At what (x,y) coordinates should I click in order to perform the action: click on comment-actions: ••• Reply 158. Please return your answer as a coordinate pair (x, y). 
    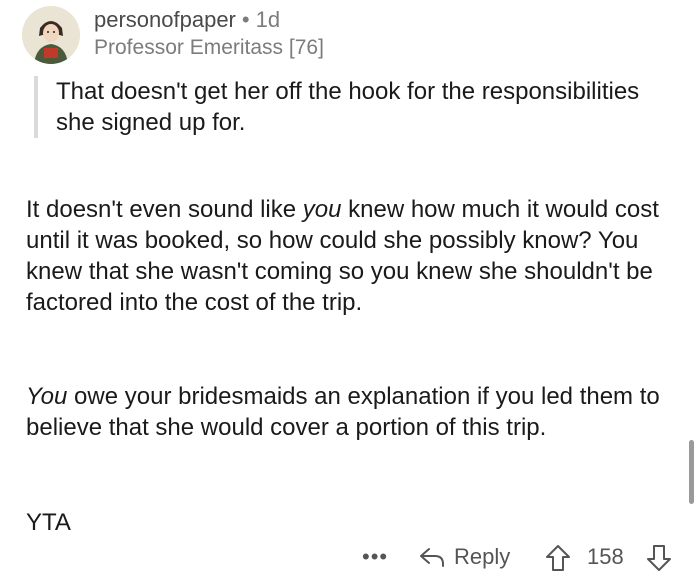
    Looking at the image, I should click on (350, 557).